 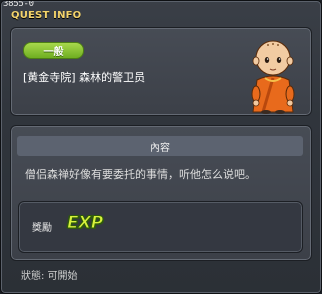 I want to click on reward-label: 獎勵, so click(x=42, y=228).